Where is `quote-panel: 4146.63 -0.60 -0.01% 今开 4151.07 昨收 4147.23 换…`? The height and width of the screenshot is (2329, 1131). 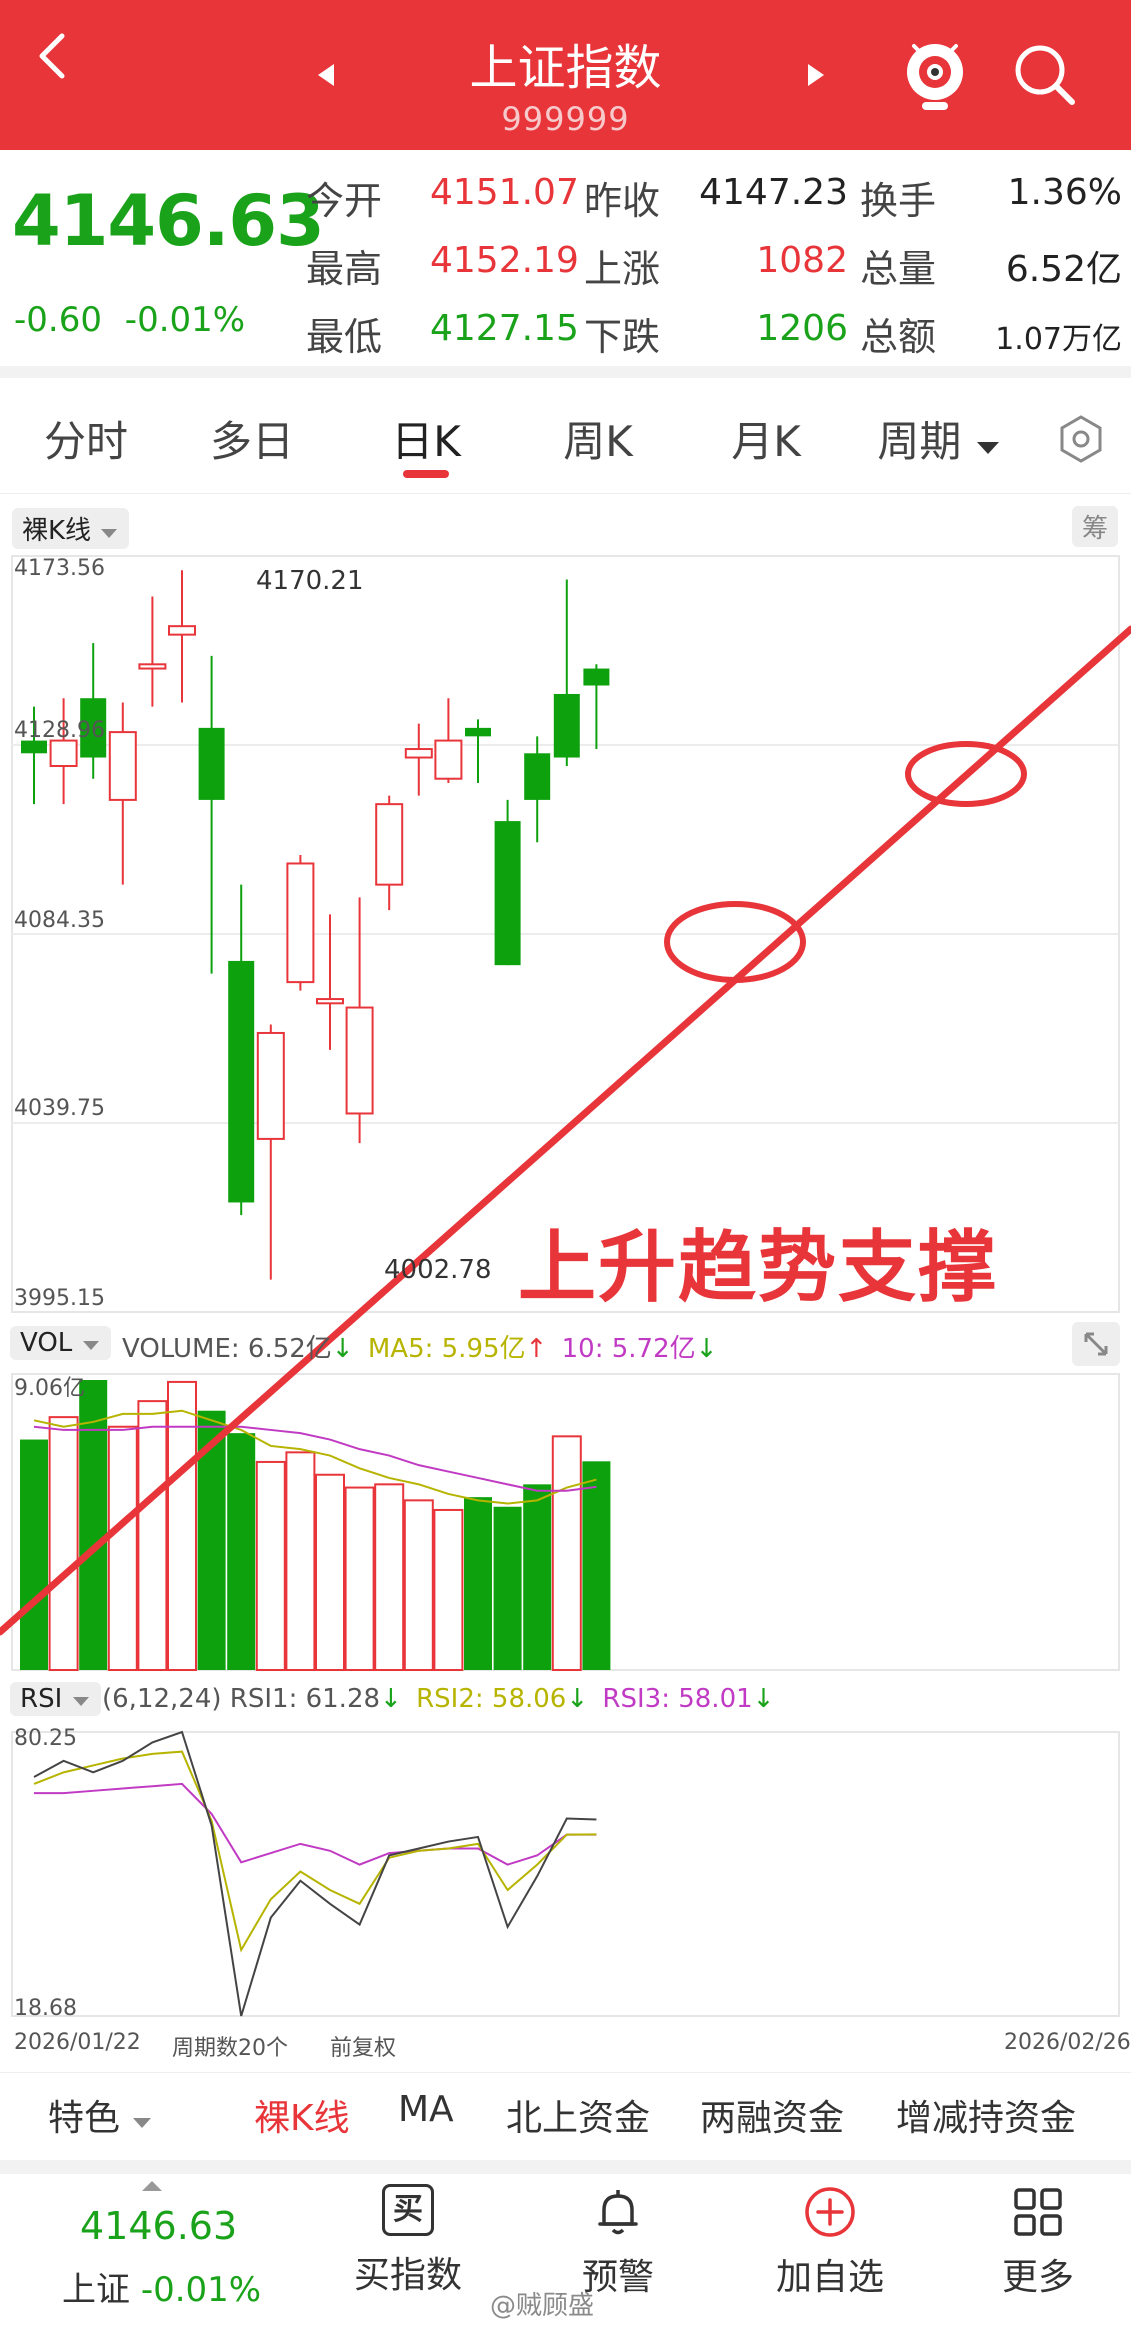
quote-panel: 4146.63 -0.60 -0.01% 今开 4151.07 昨收 4147.23 换… is located at coordinates (565, 264).